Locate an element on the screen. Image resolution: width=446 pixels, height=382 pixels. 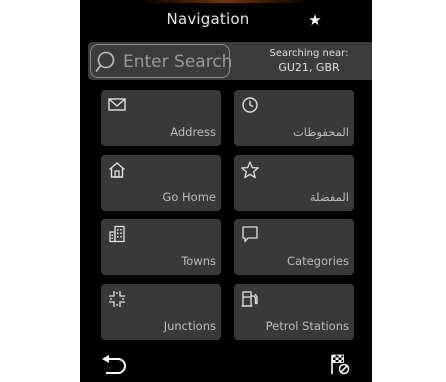
star-outline-icon is located at coordinates (250, 170).